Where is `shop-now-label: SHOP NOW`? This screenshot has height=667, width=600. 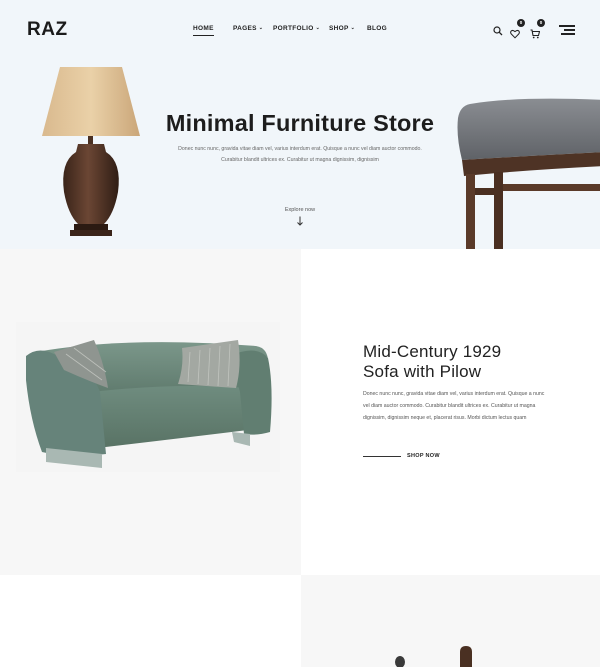
shop-now-label: SHOP NOW is located at coordinates (423, 456).